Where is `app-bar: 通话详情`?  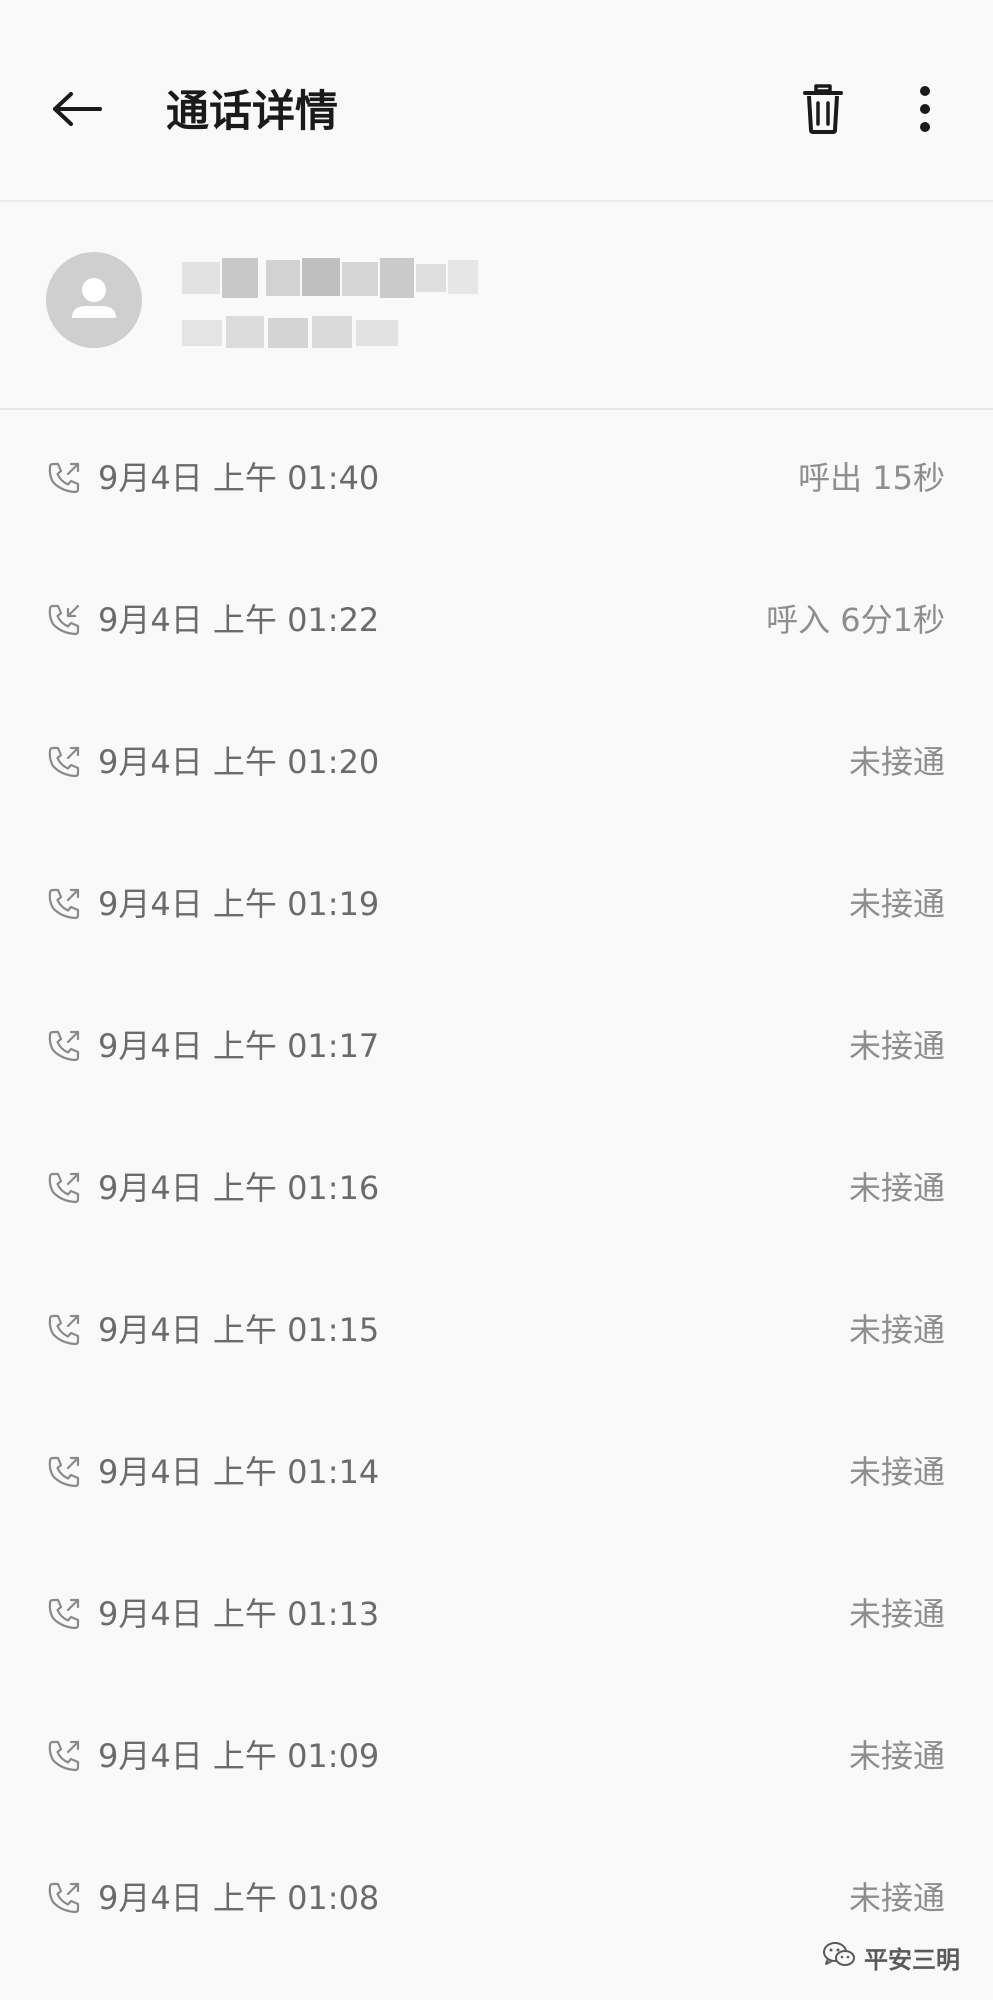
app-bar: 通话详情 is located at coordinates (496, 101).